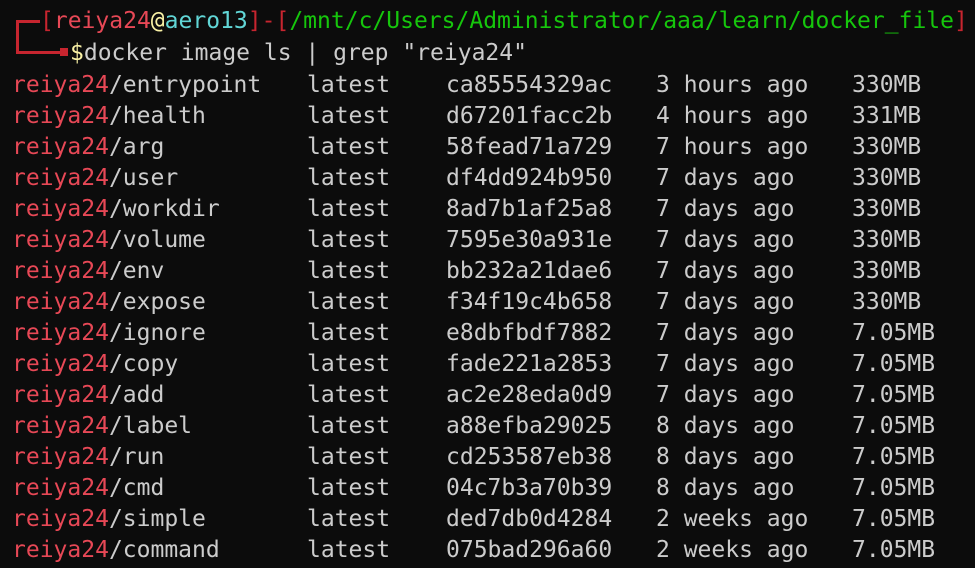  I want to click on image-repository: reiya24/arg, so click(88, 147).